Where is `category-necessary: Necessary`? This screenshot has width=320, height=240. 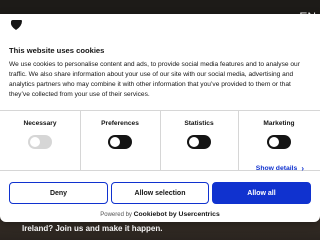
category-necessary: Necessary is located at coordinates (40, 140).